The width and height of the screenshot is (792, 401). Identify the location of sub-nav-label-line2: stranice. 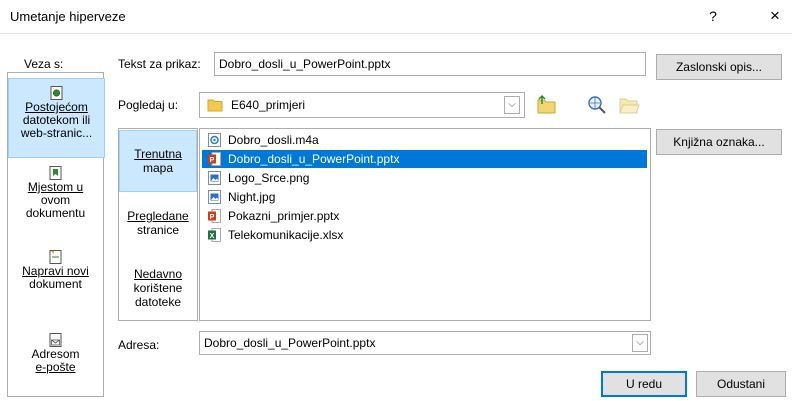
(158, 230).